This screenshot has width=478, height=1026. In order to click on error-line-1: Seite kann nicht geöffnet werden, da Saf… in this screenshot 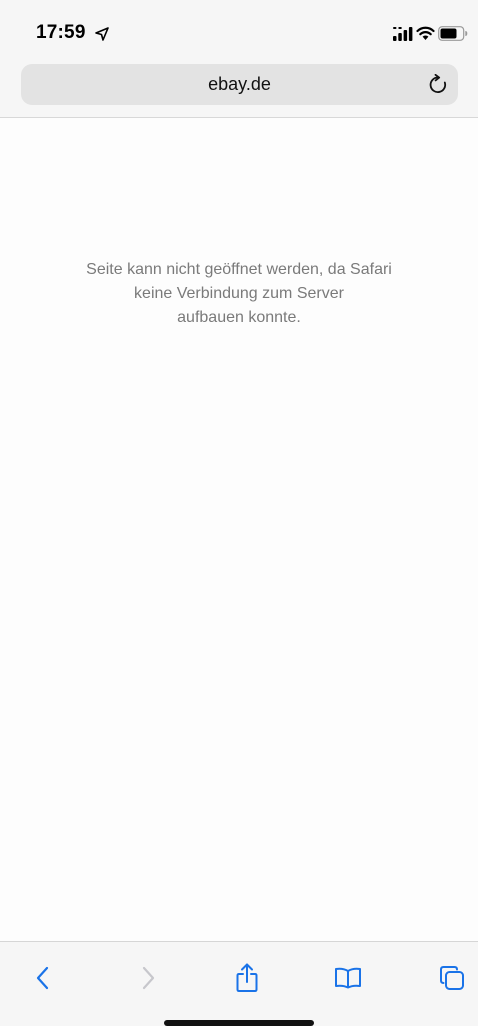, I will do `click(239, 269)`.